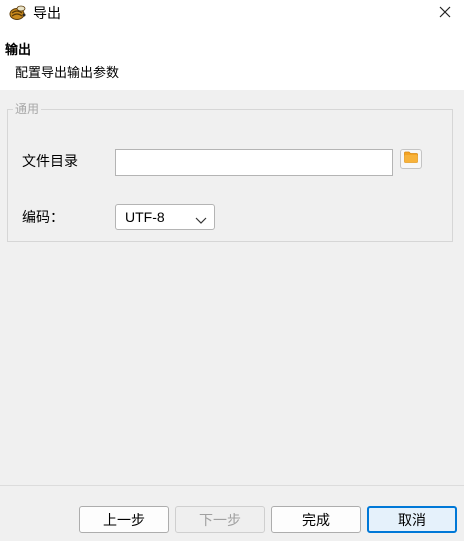 The width and height of the screenshot is (464, 541). Describe the element at coordinates (232, 59) in the screenshot. I see `header-panel: 输出 配置导出输出参数` at that location.